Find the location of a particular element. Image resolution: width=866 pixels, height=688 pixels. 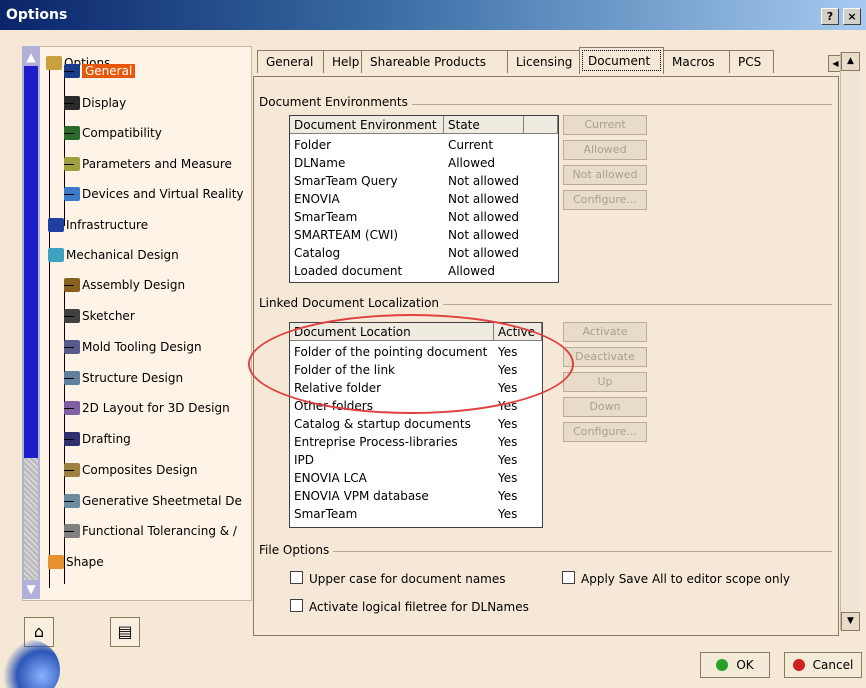

column-header: Active is located at coordinates (518, 332).